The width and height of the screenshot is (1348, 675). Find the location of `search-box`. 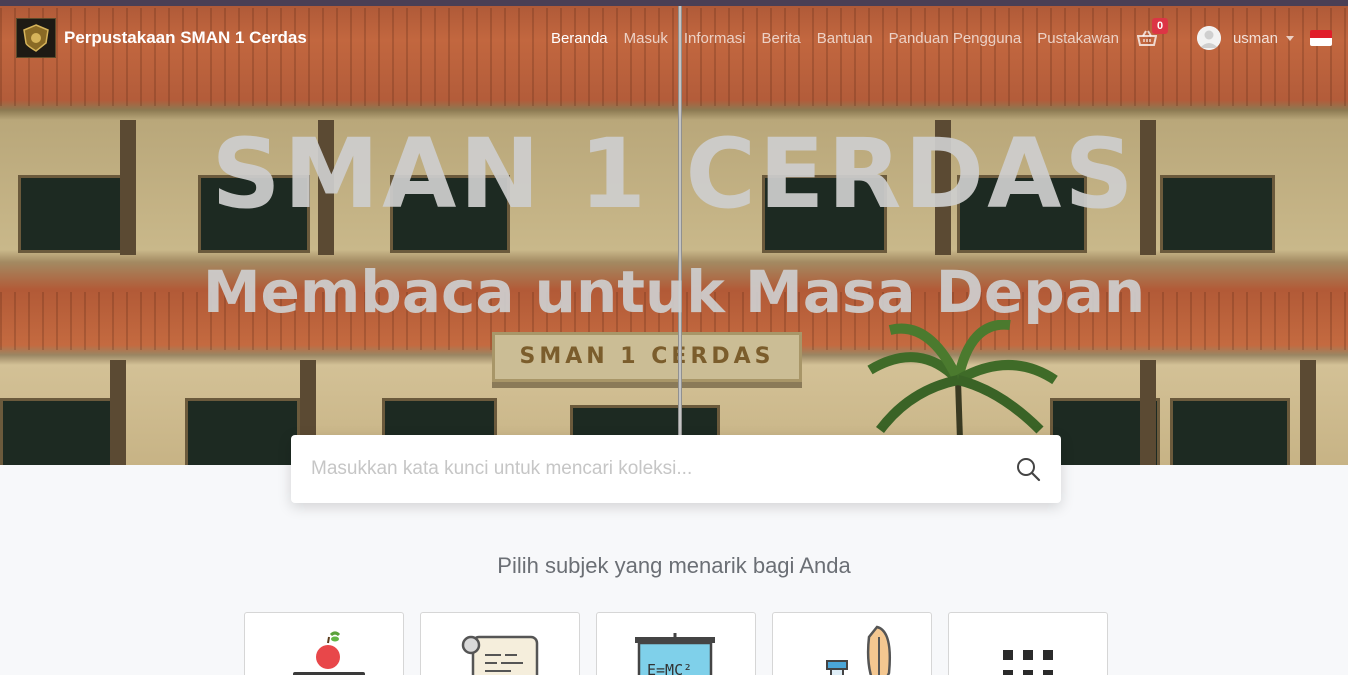

search-box is located at coordinates (676, 469).